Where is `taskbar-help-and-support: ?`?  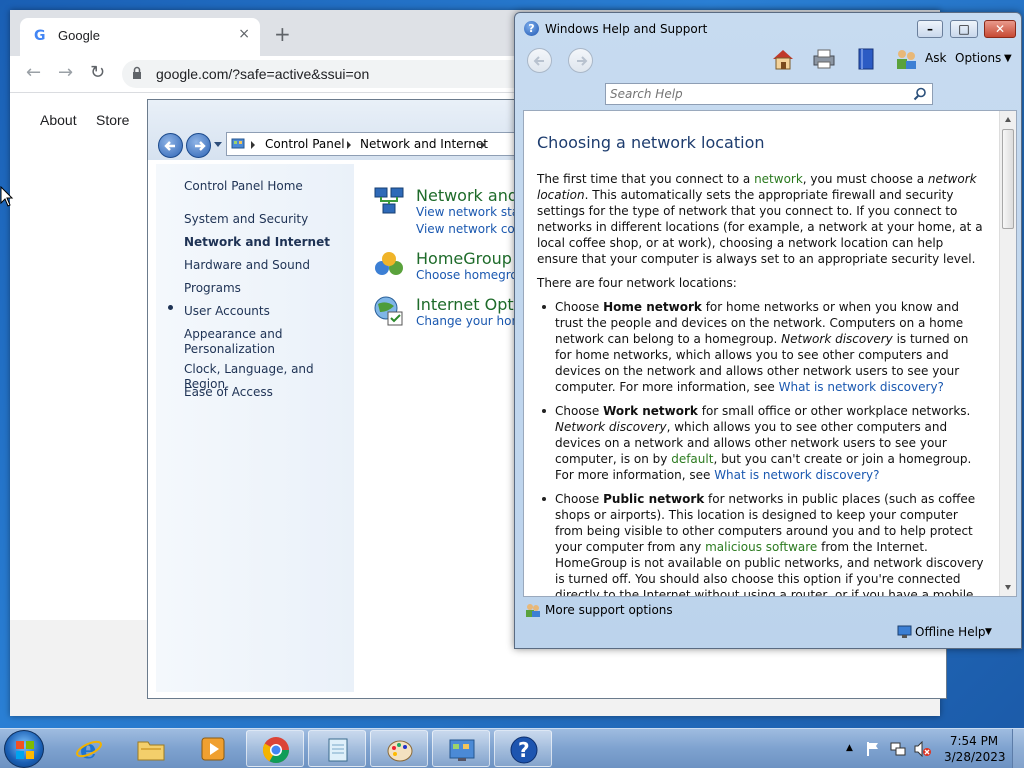 taskbar-help-and-support: ? is located at coordinates (523, 748).